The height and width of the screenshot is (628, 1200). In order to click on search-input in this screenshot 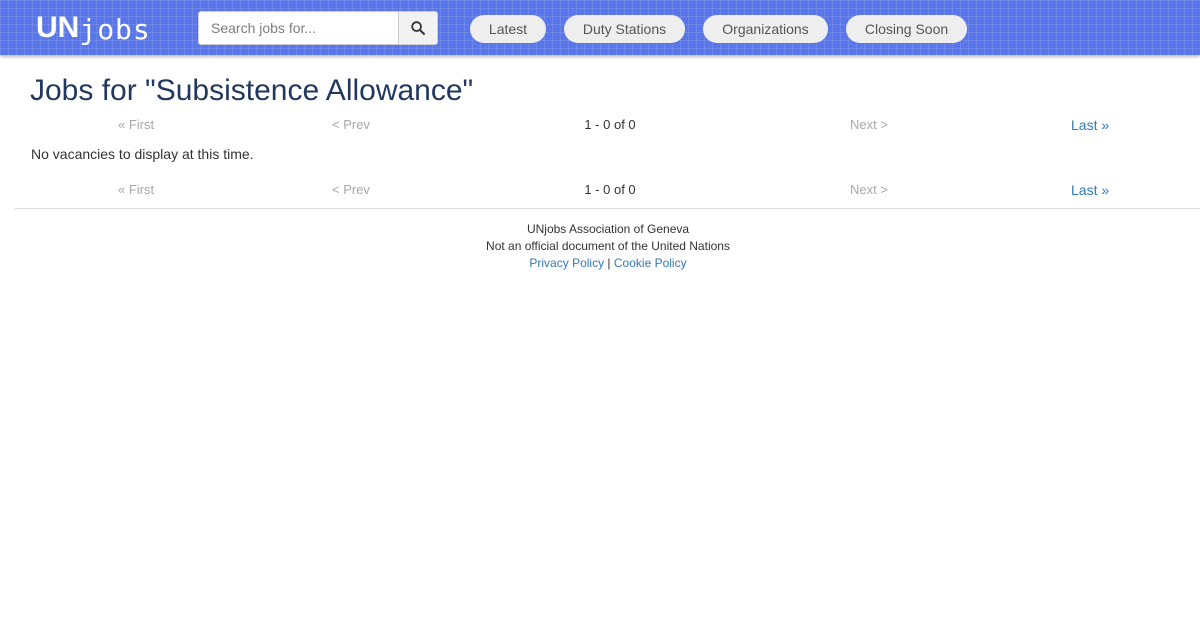, I will do `click(298, 28)`.